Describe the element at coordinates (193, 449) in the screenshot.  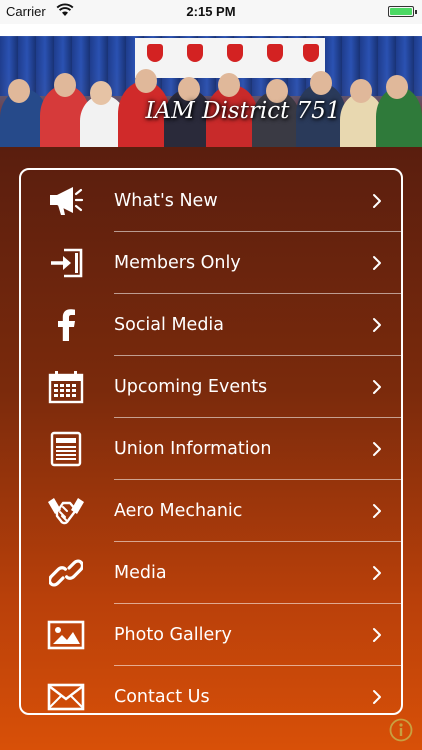
I see `menu-item-label: Union Information` at that location.